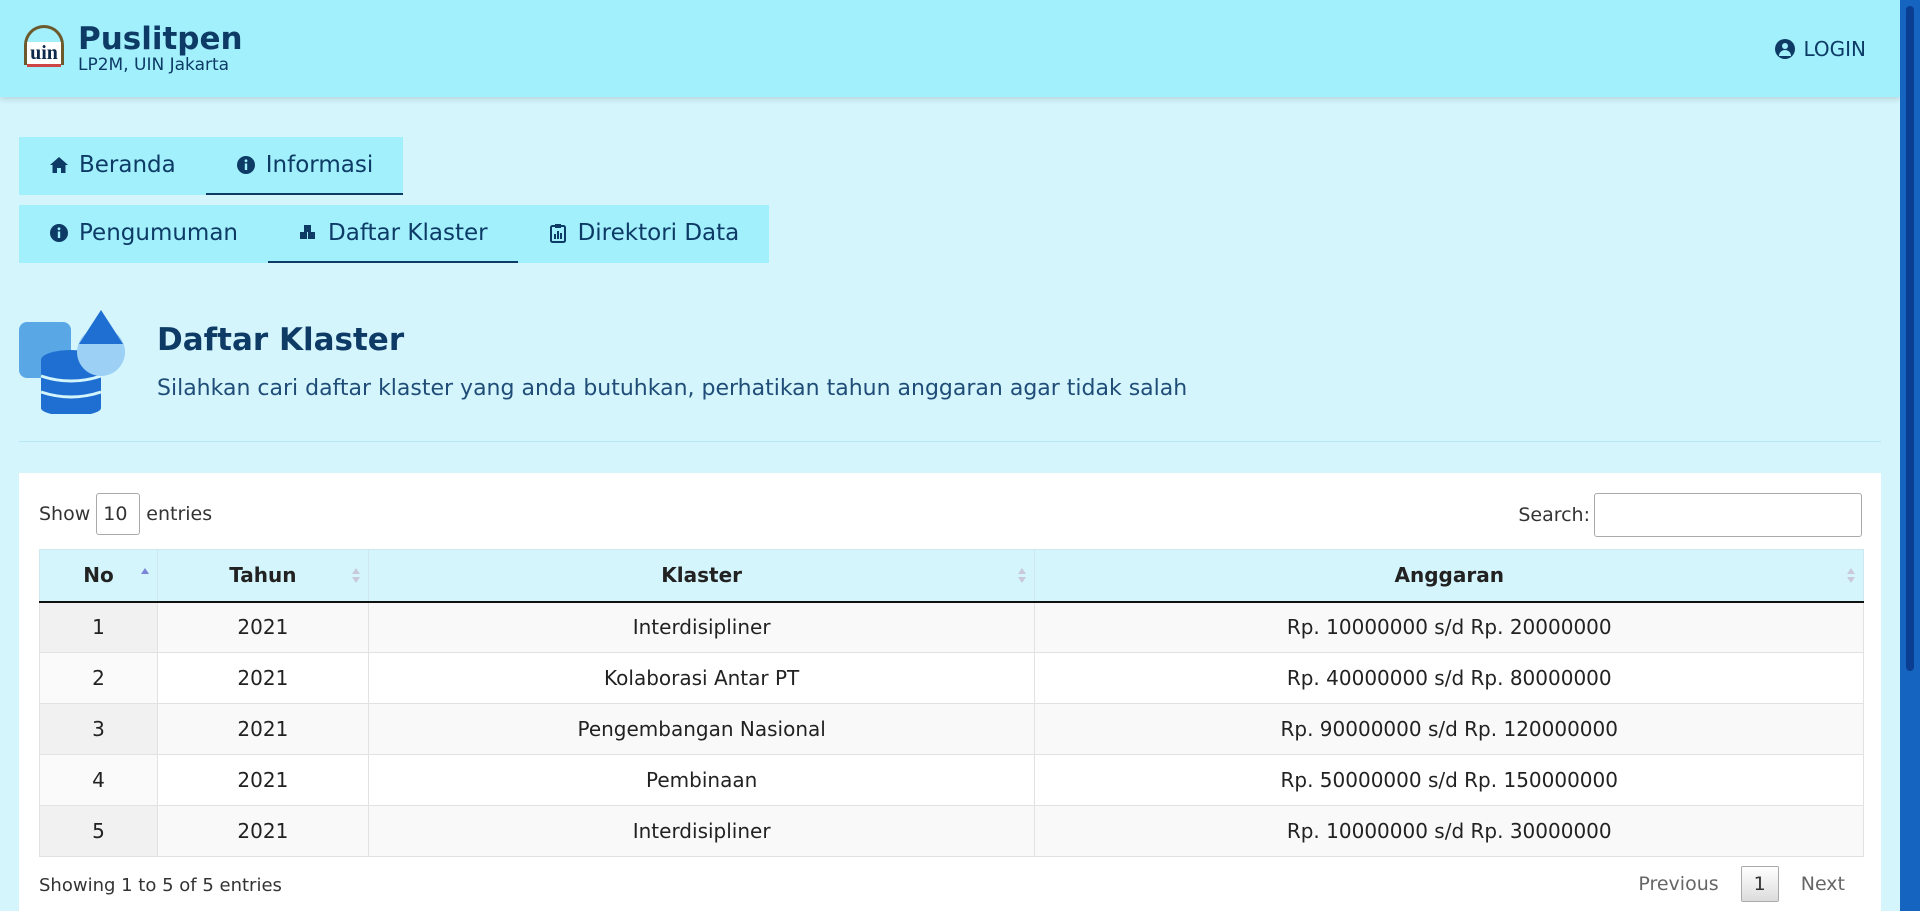  What do you see at coordinates (557, 233) in the screenshot?
I see `clipboard-chart-icon` at bounding box center [557, 233].